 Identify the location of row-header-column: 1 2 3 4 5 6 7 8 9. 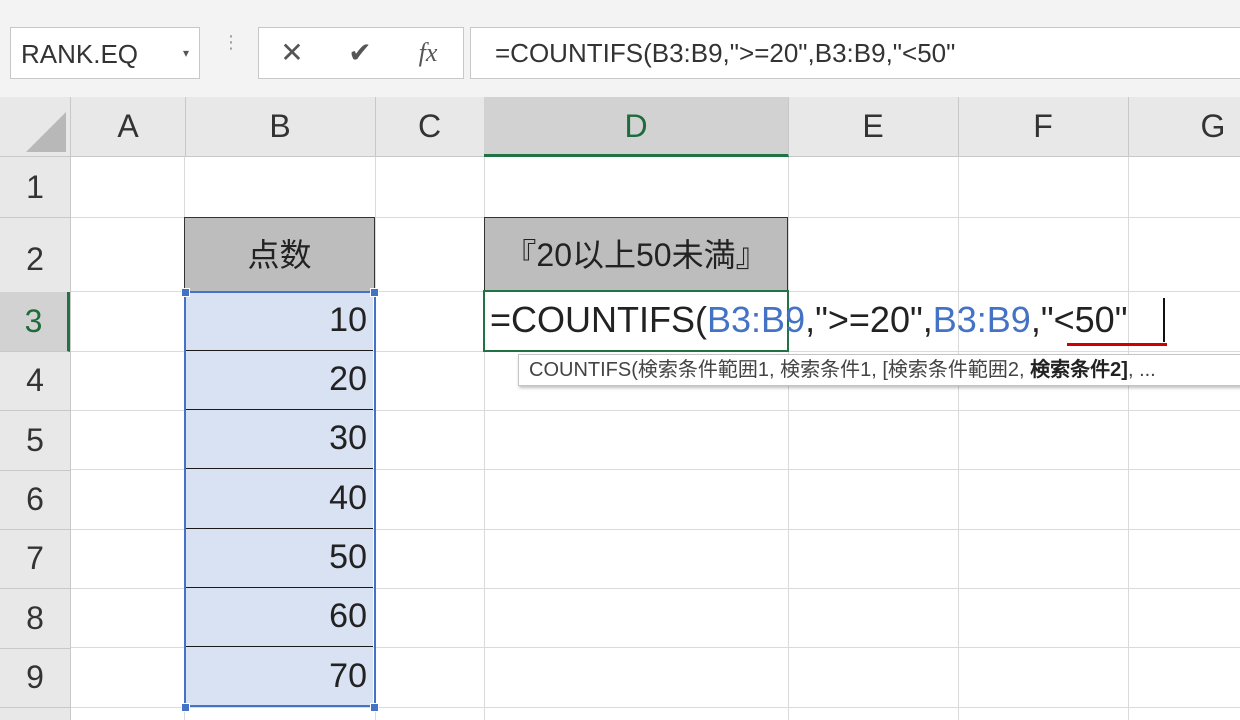
(35, 438).